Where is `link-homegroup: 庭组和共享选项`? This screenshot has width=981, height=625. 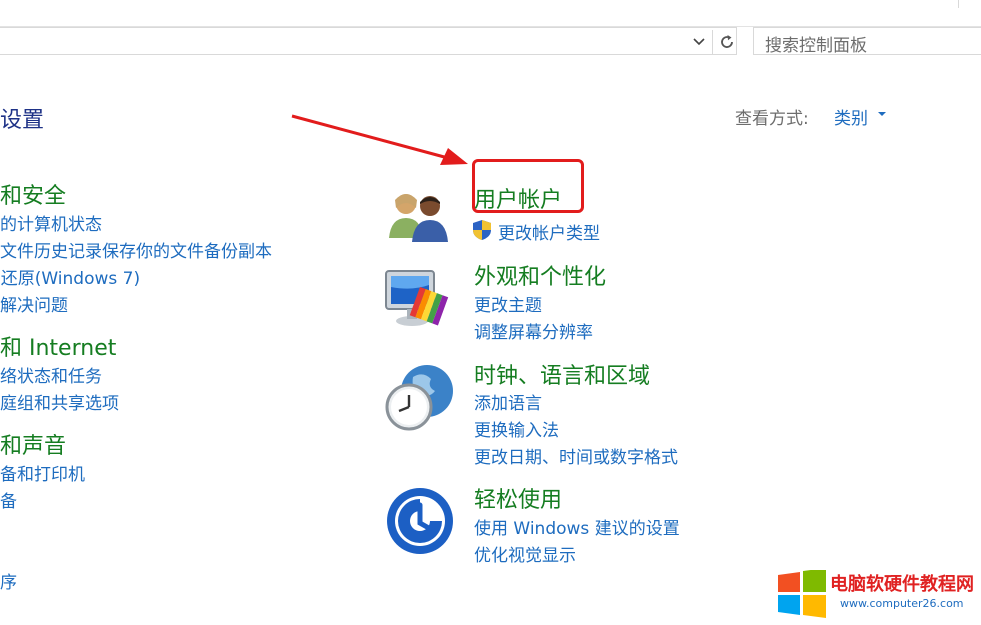
link-homegroup: 庭组和共享选项 is located at coordinates (59, 401).